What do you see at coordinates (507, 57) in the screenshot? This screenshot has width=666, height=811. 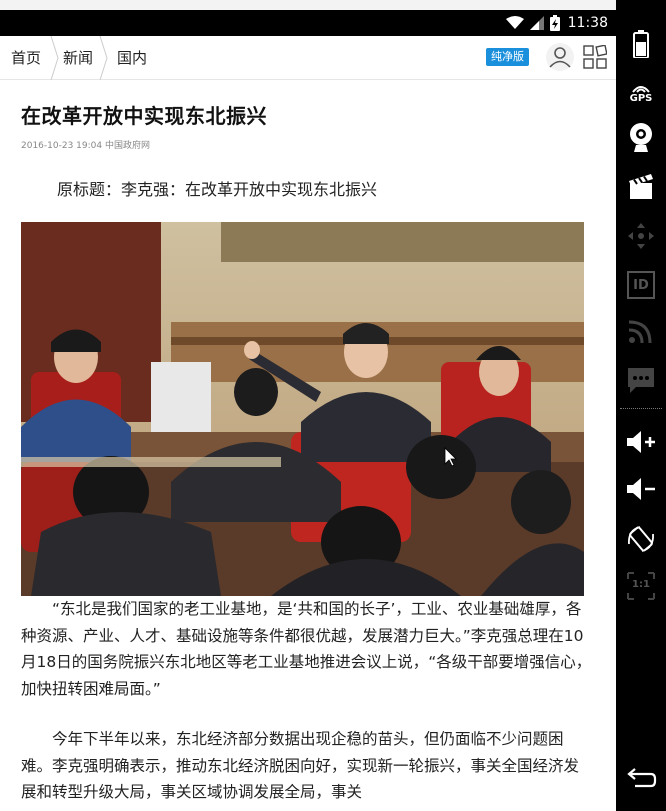 I see `pure-version-button: 纯净版` at bounding box center [507, 57].